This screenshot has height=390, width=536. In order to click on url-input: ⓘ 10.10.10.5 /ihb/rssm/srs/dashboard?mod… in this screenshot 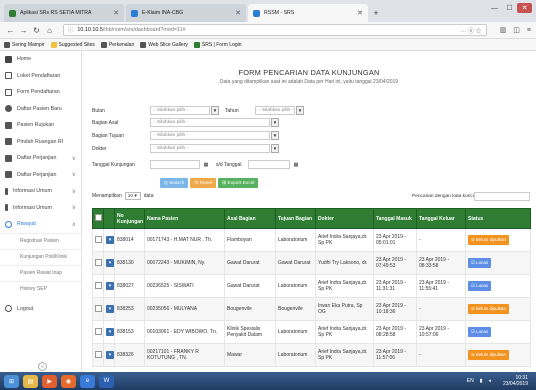, I will do `click(275, 30)`.